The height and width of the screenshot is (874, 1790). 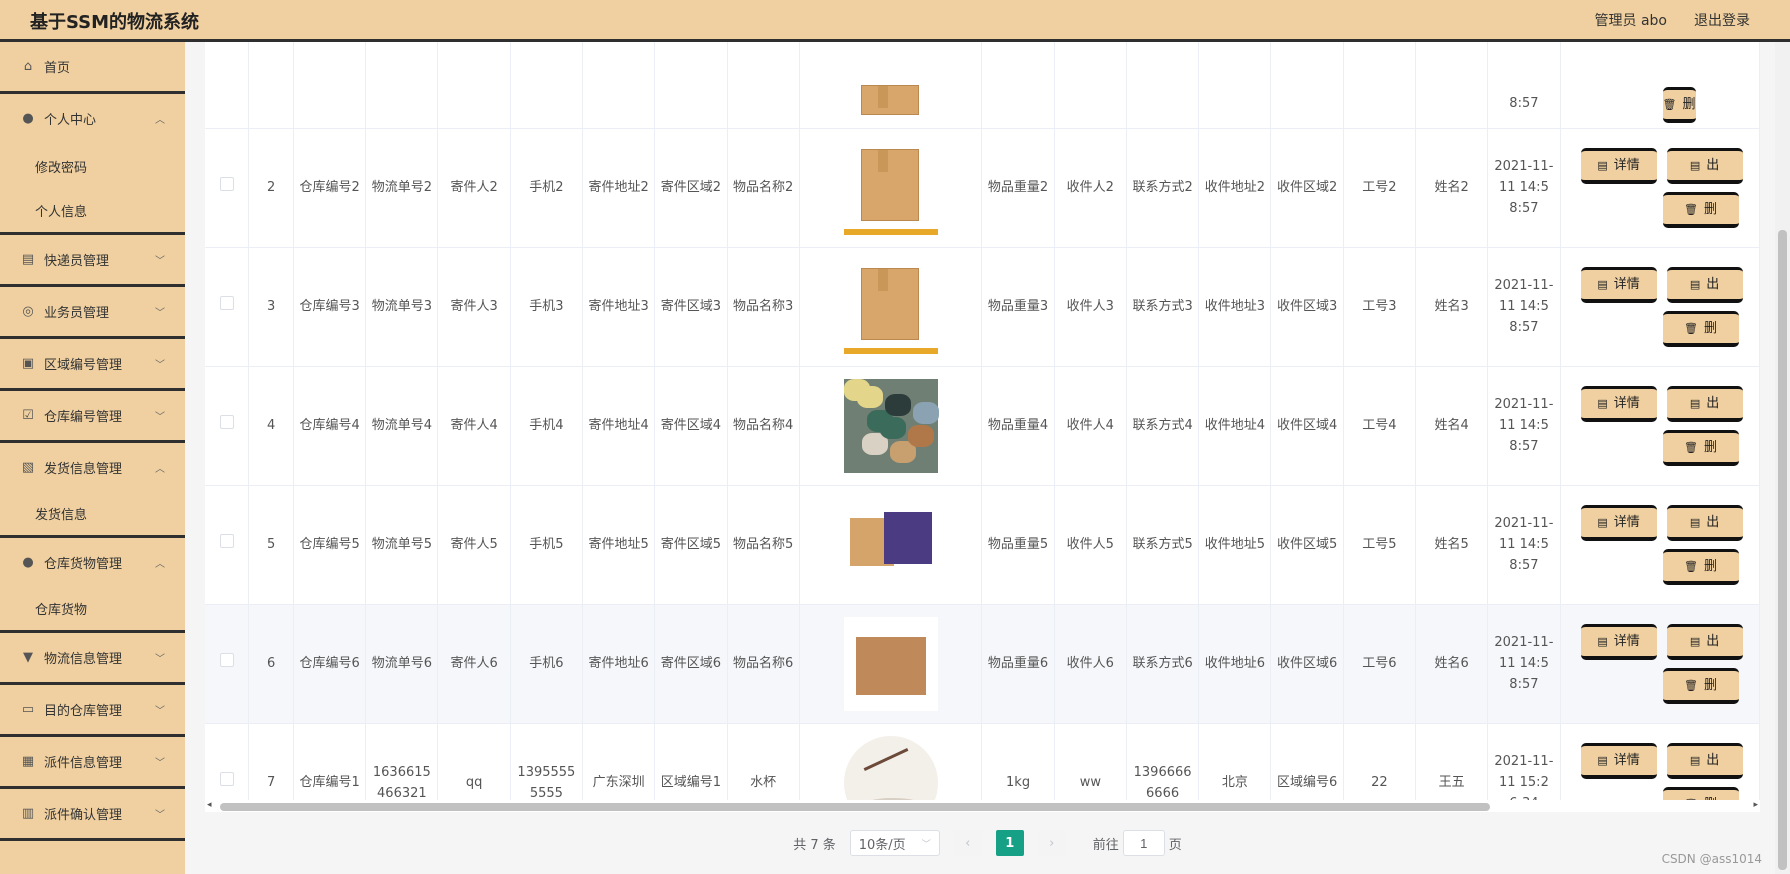 What do you see at coordinates (967, 843) in the screenshot?
I see `prev-page-button: ‹` at bounding box center [967, 843].